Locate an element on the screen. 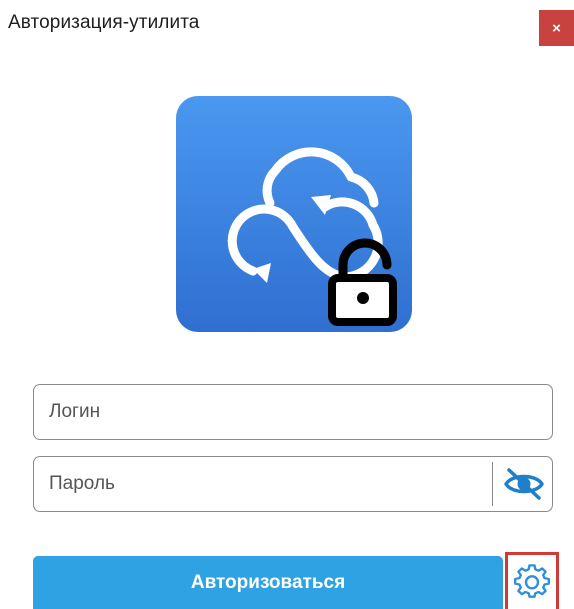  login-input is located at coordinates (293, 412).